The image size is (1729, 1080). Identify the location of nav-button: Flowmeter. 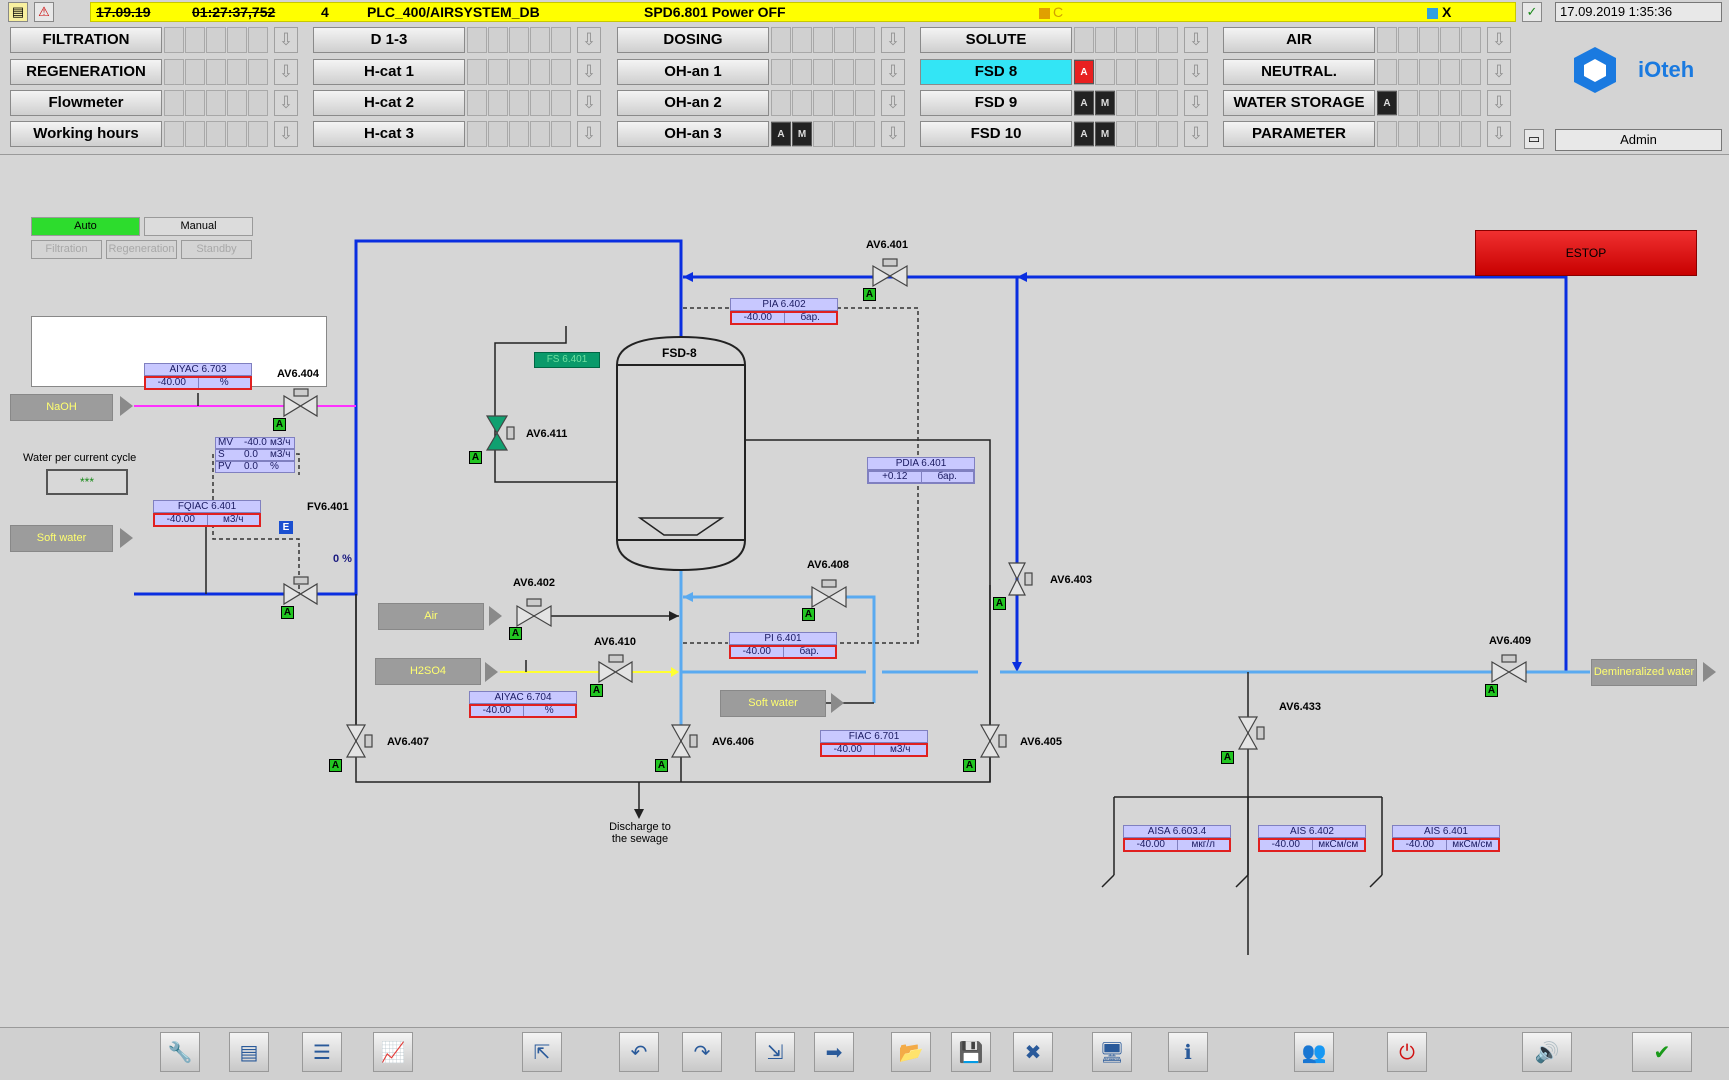
(86, 103).